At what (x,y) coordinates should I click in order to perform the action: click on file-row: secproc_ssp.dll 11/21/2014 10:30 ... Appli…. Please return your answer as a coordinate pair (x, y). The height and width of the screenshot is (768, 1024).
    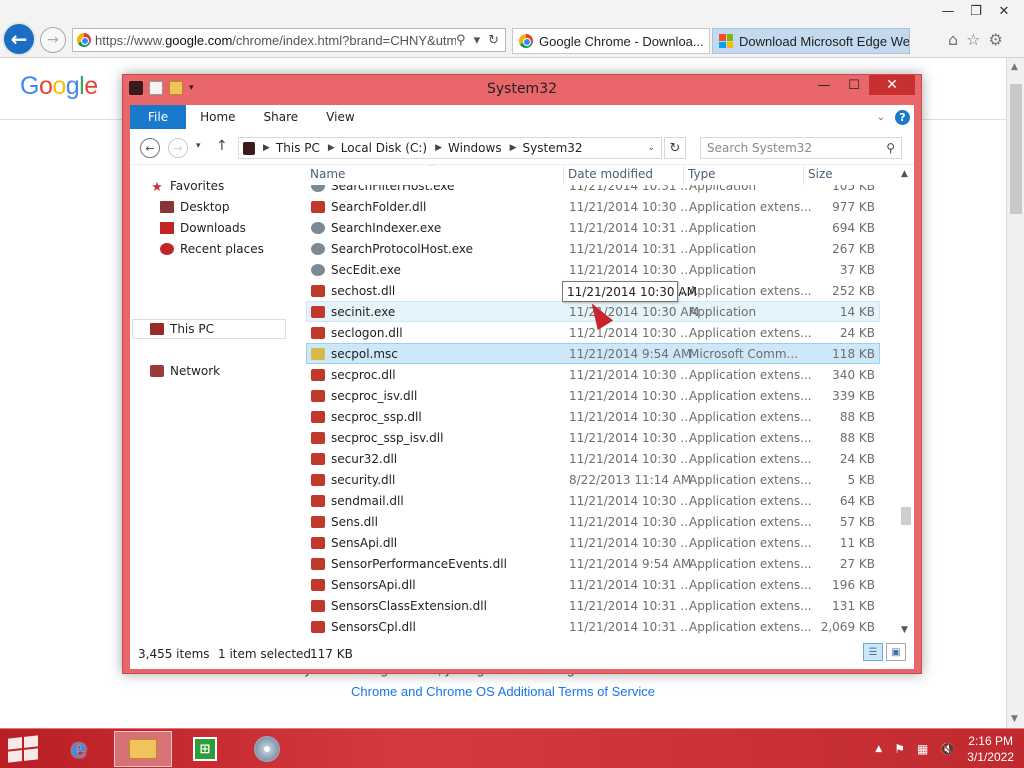
    Looking at the image, I should click on (593, 416).